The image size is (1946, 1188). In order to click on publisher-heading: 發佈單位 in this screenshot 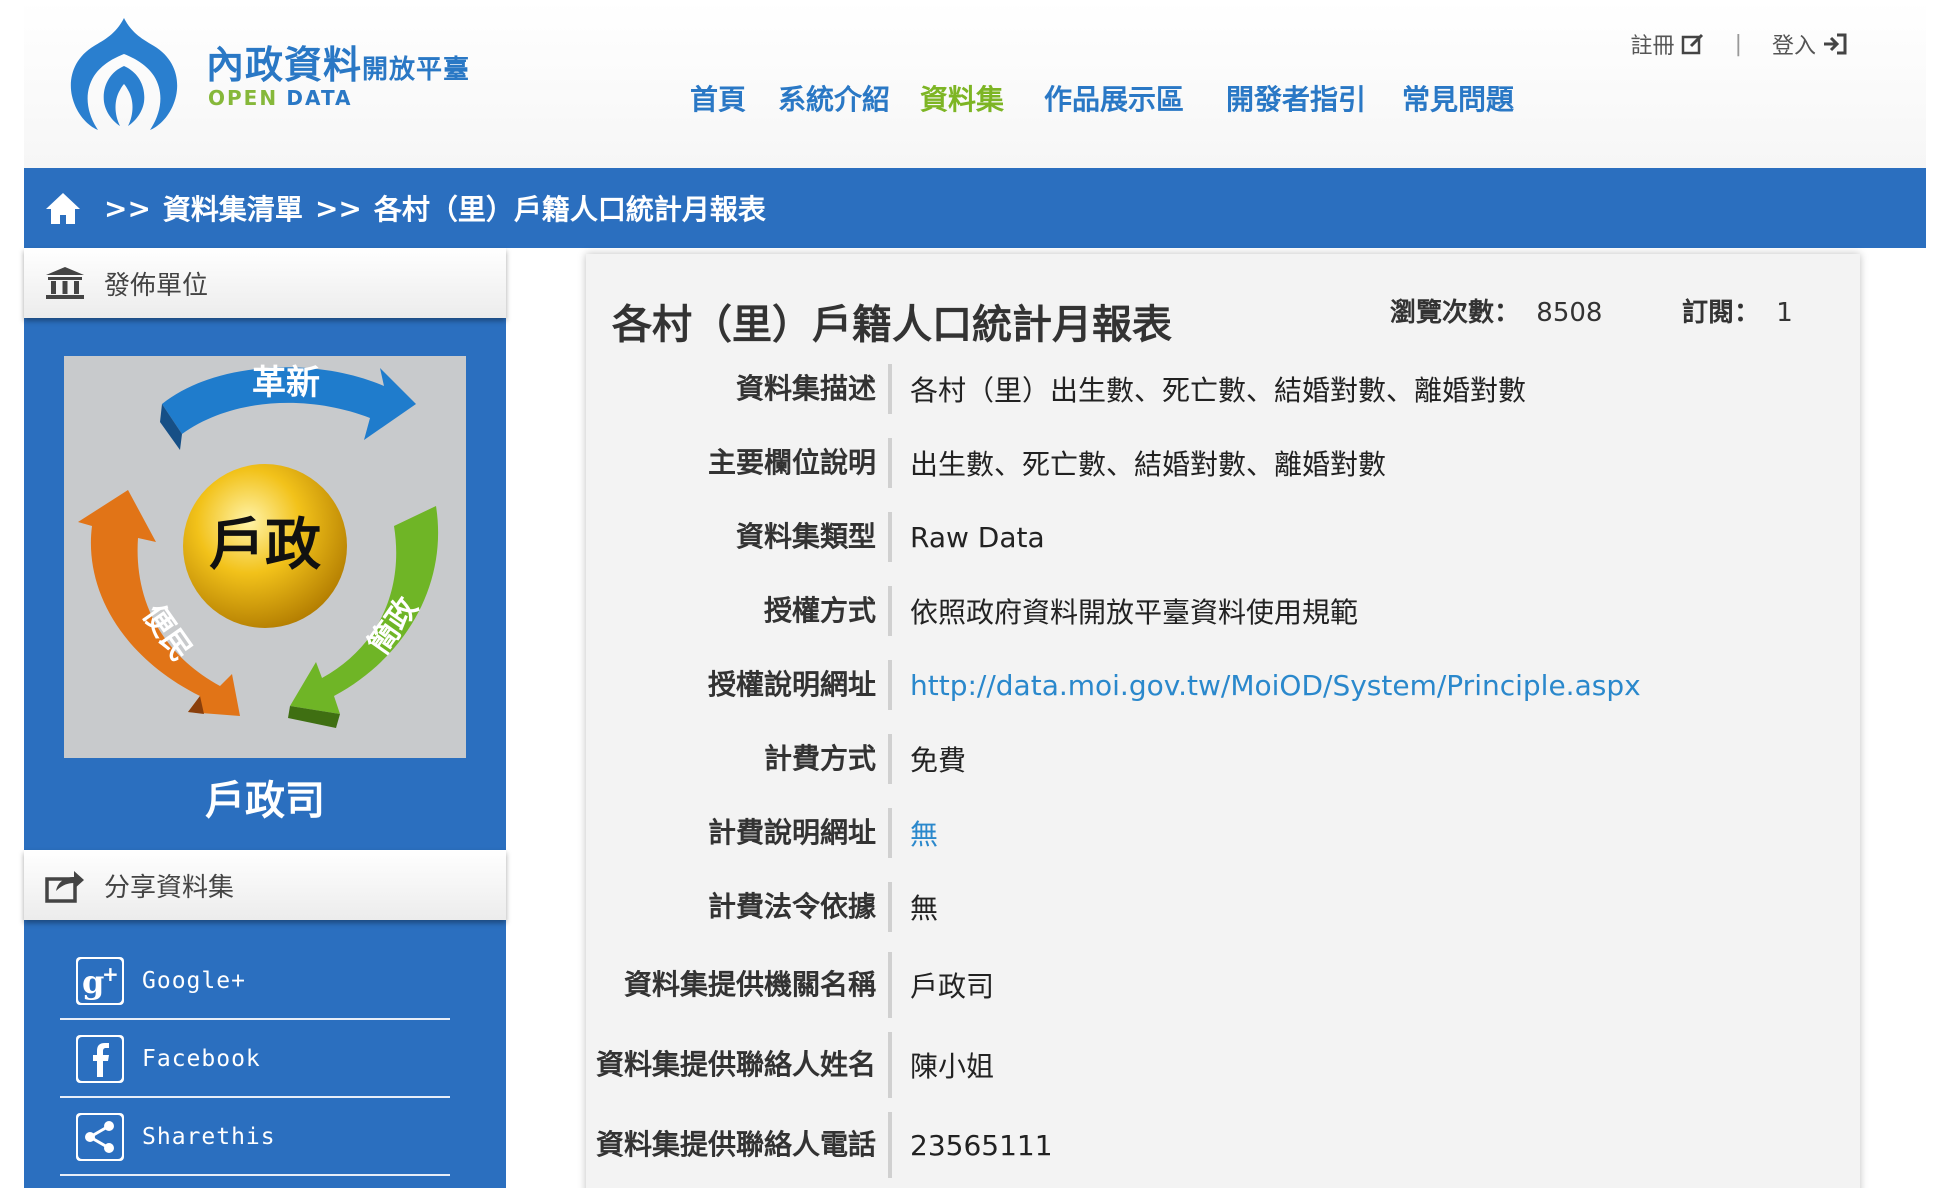, I will do `click(265, 283)`.